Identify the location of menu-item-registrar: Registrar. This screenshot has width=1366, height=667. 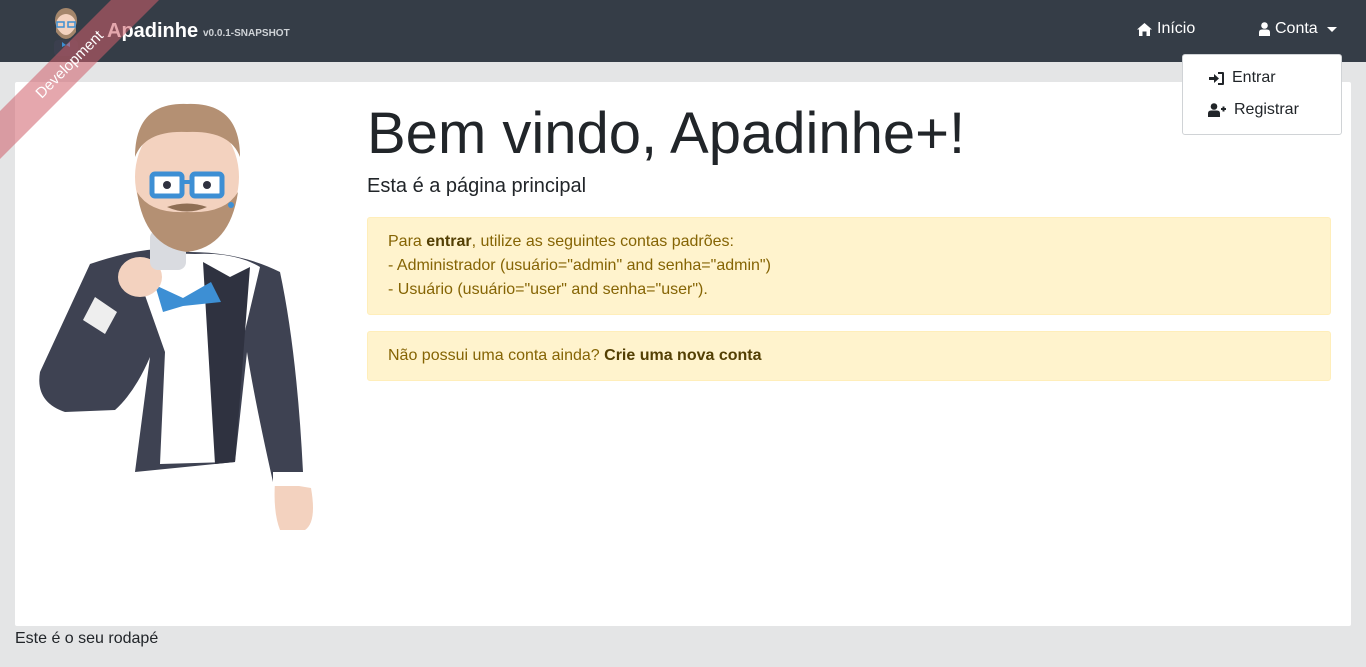
(1253, 110).